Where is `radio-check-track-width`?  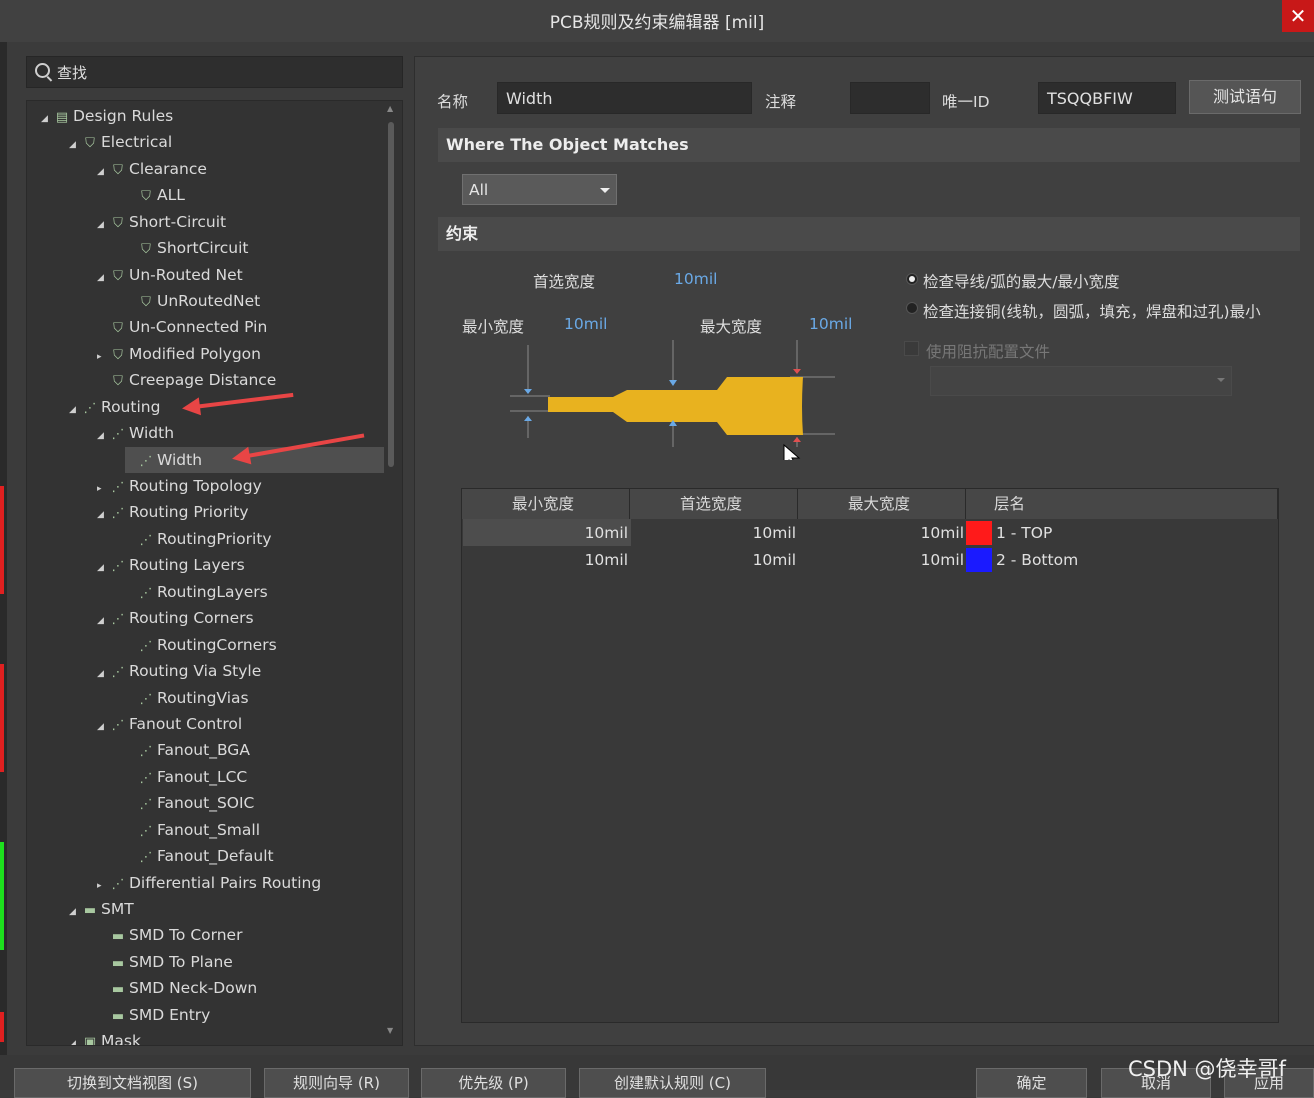 radio-check-track-width is located at coordinates (912, 279).